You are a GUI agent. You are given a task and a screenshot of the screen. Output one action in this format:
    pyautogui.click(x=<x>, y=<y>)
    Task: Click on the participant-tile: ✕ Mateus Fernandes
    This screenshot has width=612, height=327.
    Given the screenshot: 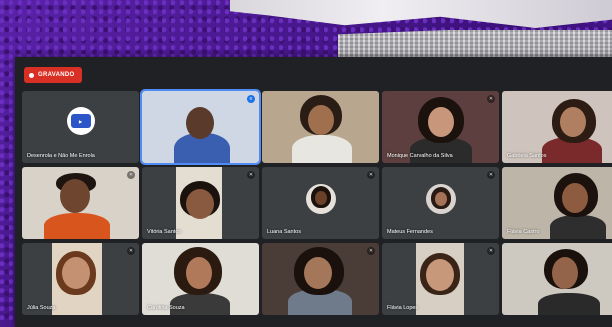 What is the action you would take?
    pyautogui.click(x=440, y=203)
    